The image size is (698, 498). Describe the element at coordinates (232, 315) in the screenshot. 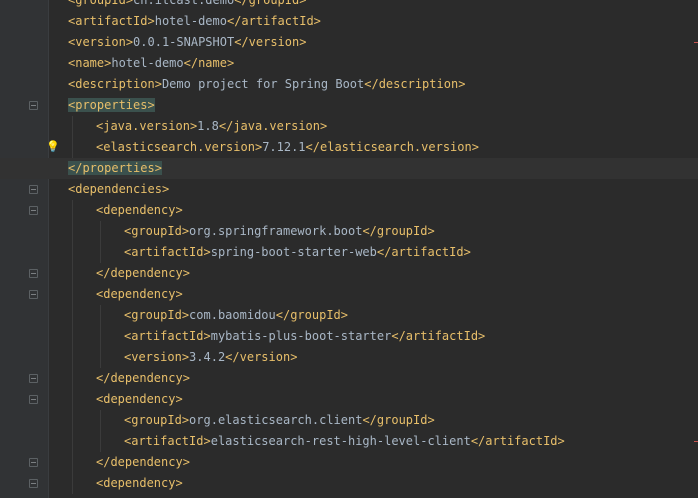

I see `element-value: com.baomidou` at that location.